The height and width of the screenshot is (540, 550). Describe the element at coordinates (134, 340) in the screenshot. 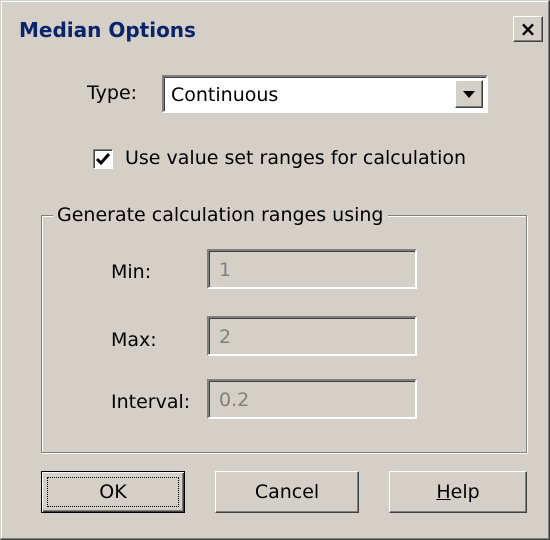

I see `max-label: Max:` at that location.